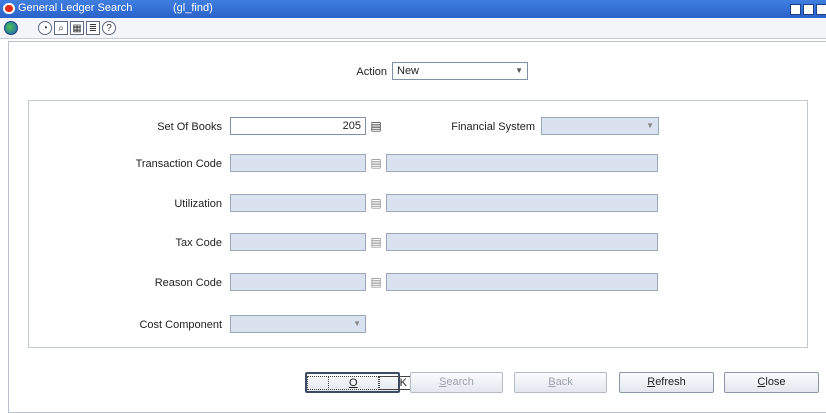 The width and height of the screenshot is (826, 413). What do you see at coordinates (178, 164) in the screenshot?
I see `transaction-code-label: Transaction Code` at bounding box center [178, 164].